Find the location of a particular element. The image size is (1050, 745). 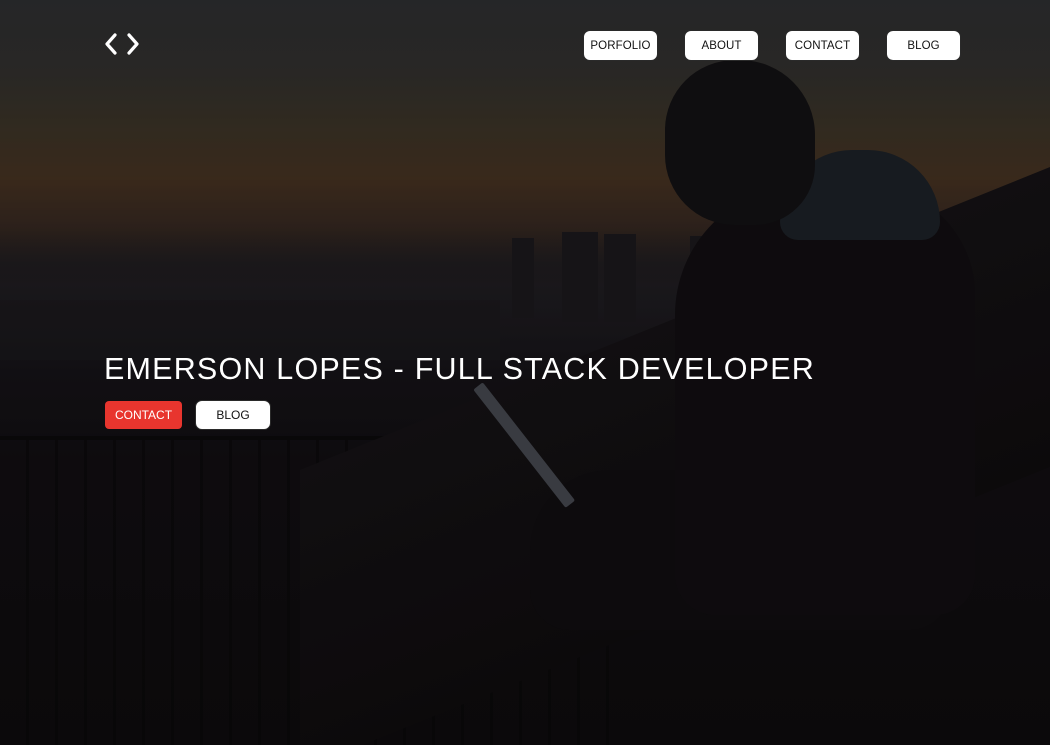

nav-portfolio-button: PORFOLIO is located at coordinates (620, 45).